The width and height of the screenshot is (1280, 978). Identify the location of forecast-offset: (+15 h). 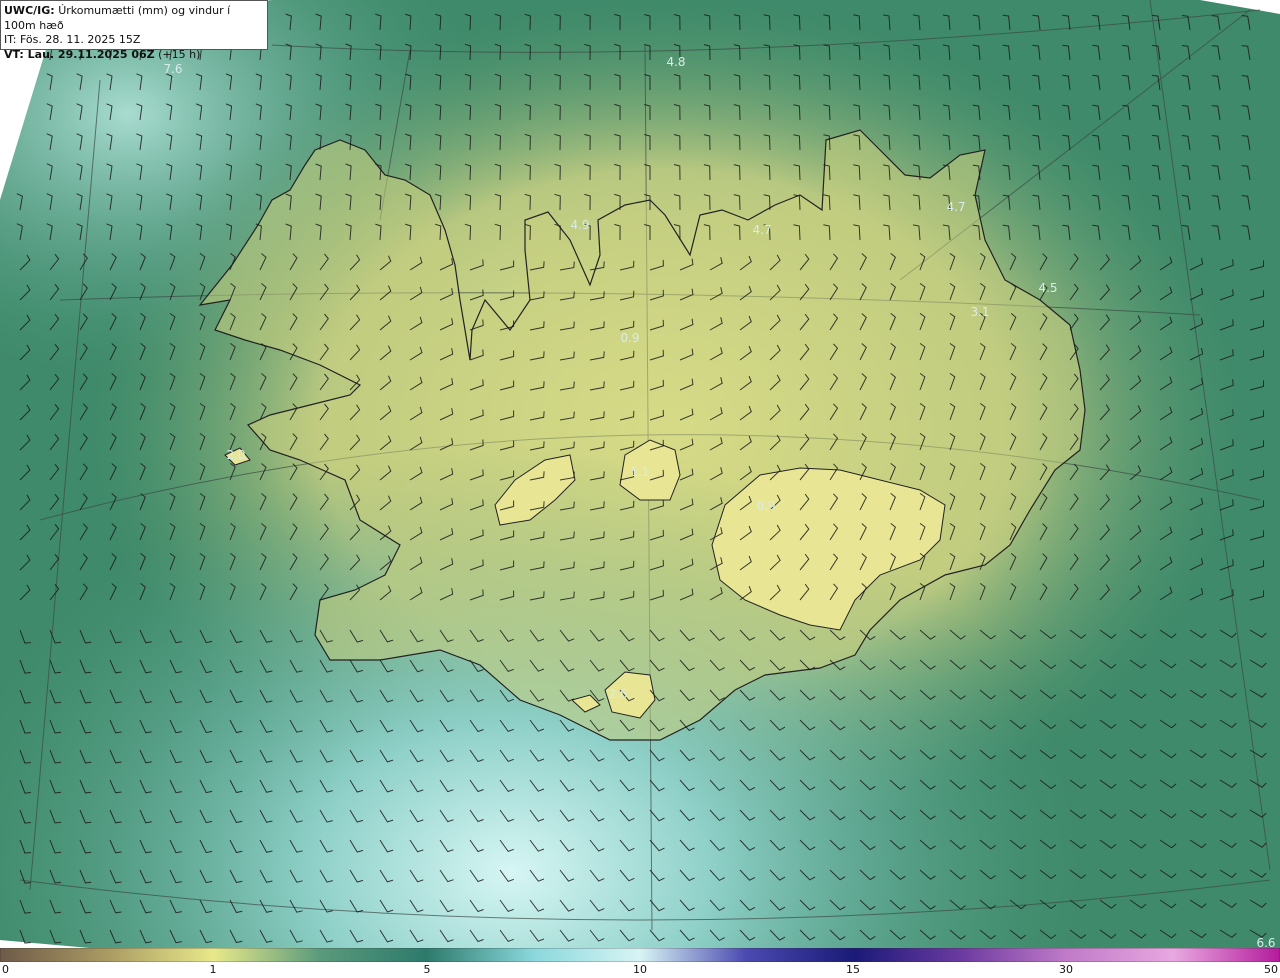
(177, 54).